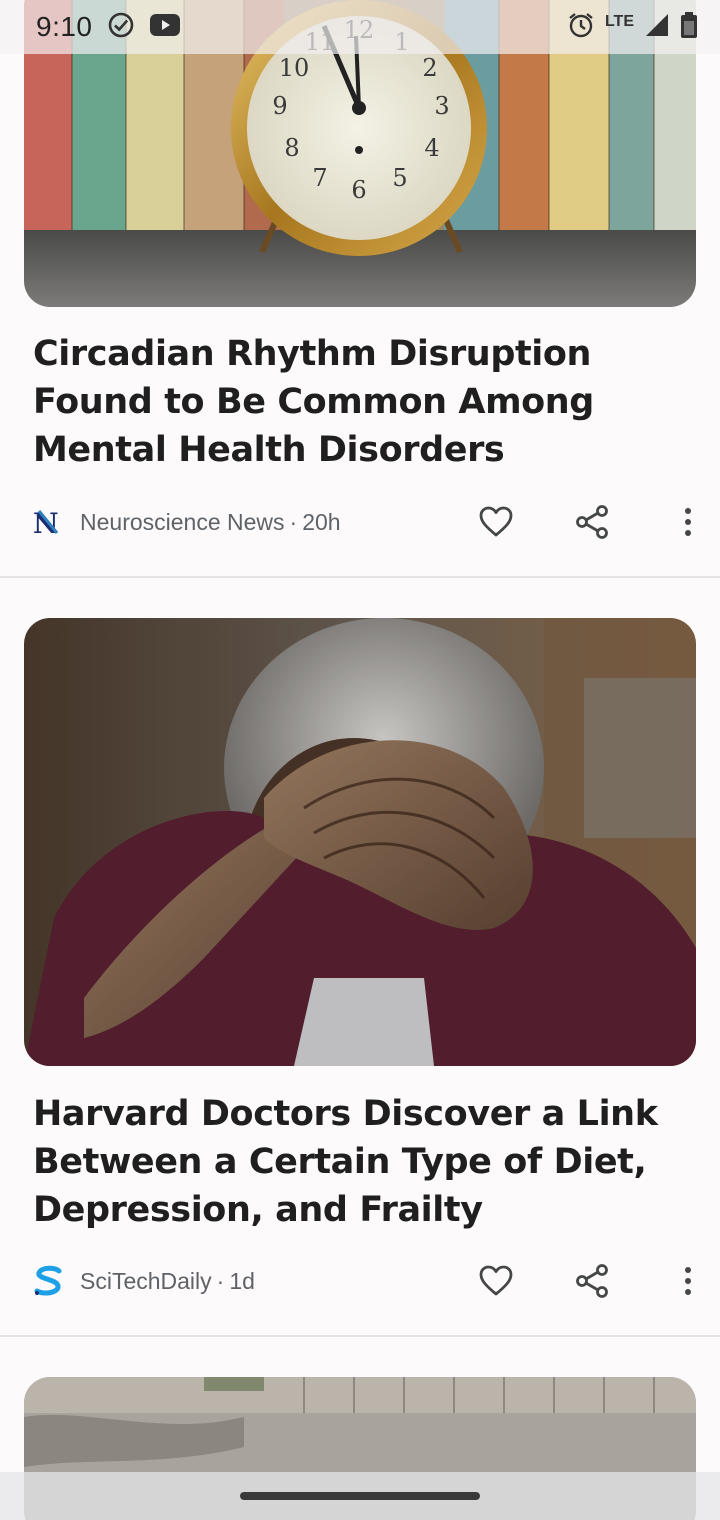 The width and height of the screenshot is (720, 1520). I want to click on clock-numeral: 5, so click(399, 178).